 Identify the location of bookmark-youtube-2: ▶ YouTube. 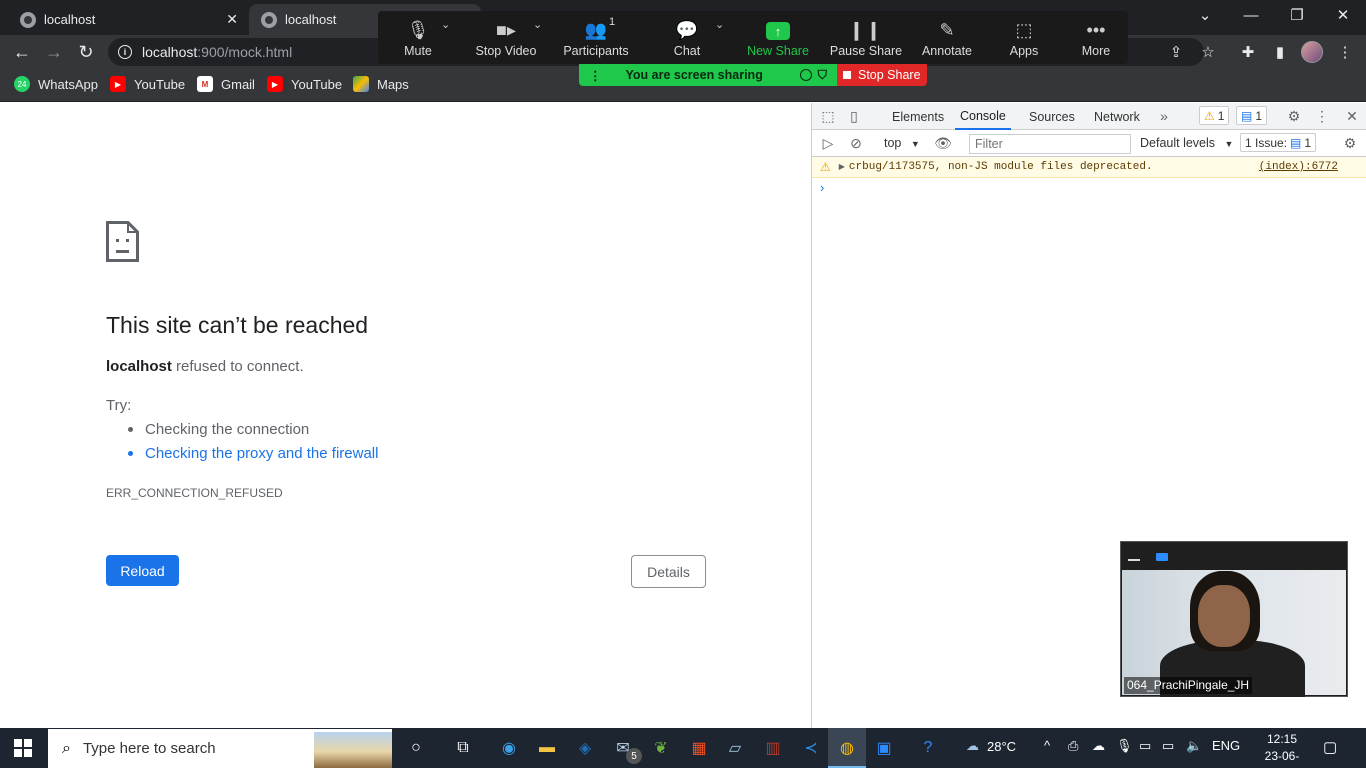
(304, 84).